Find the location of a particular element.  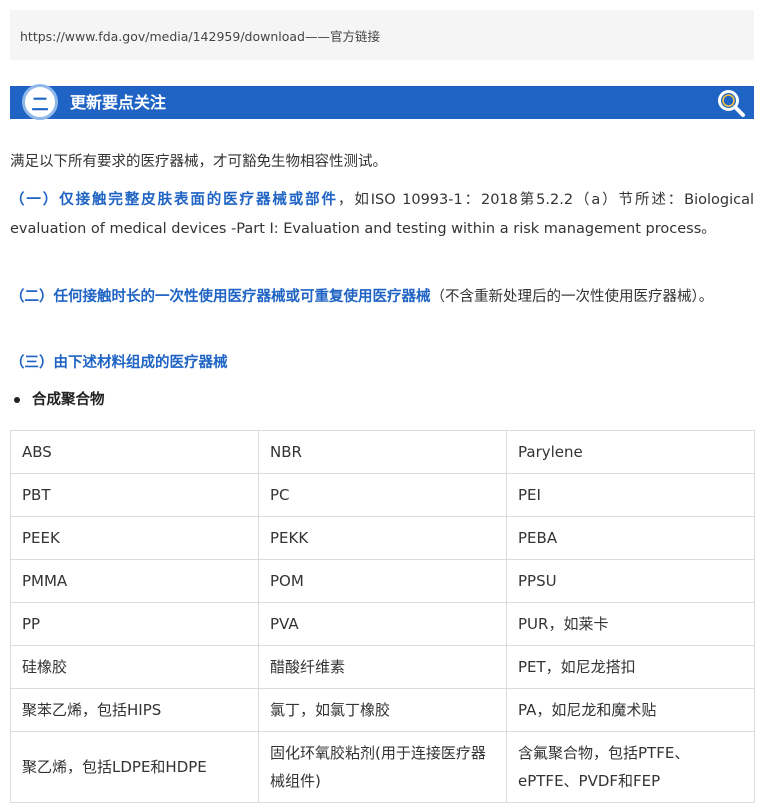

table-row: 聚苯乙烯，包括HIPS 氯丁，如氯丁橡胶 PA，如尼龙和魔术贴 is located at coordinates (382, 710).